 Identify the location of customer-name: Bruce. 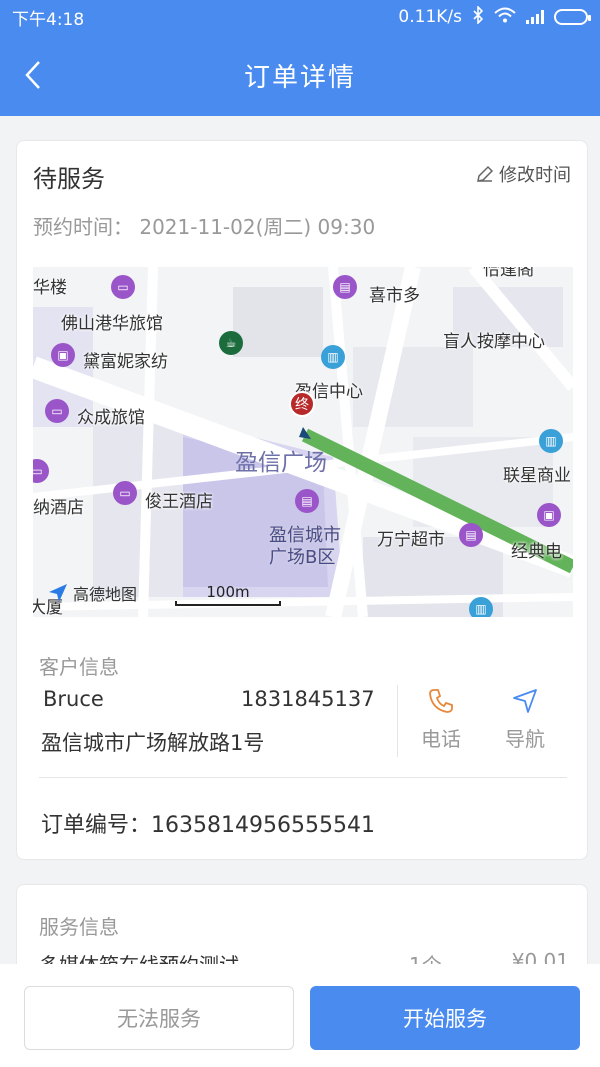
(73, 699).